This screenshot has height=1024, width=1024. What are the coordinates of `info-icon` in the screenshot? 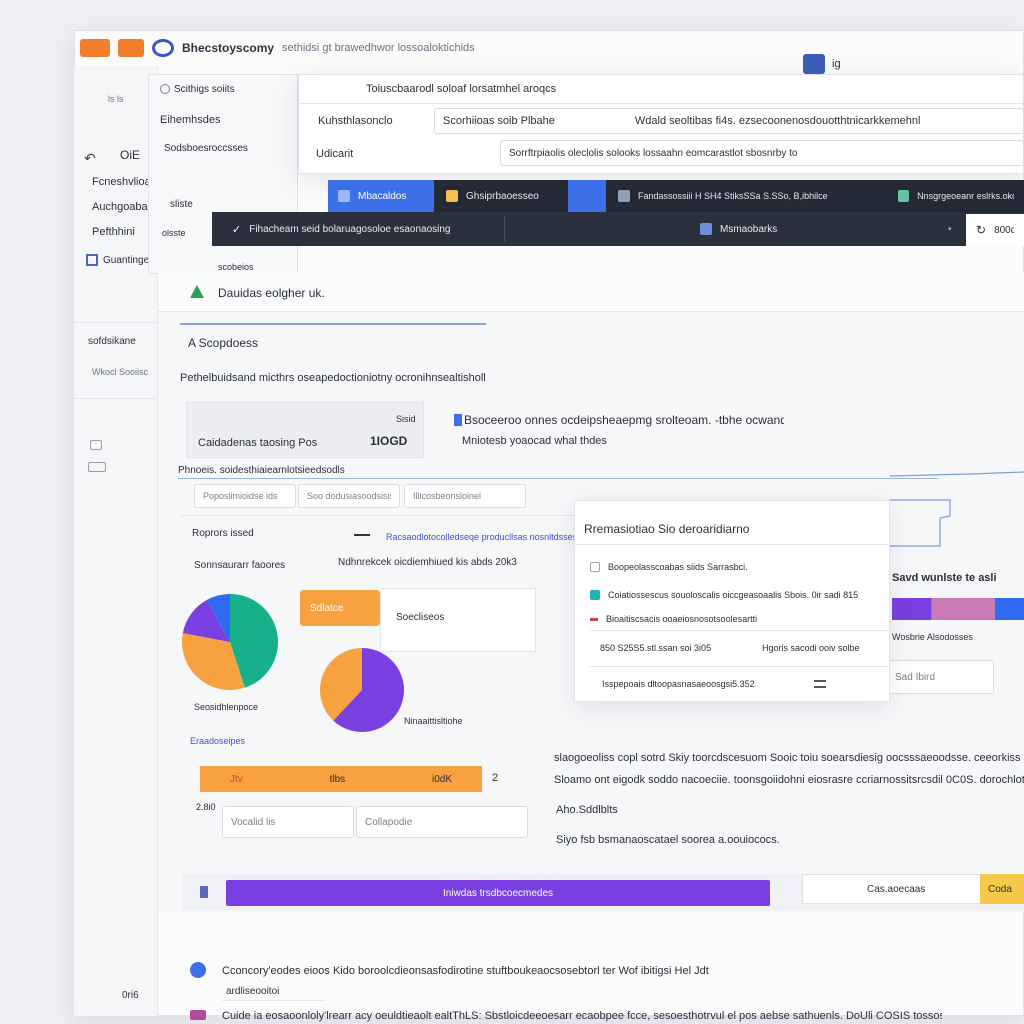 It's located at (458, 420).